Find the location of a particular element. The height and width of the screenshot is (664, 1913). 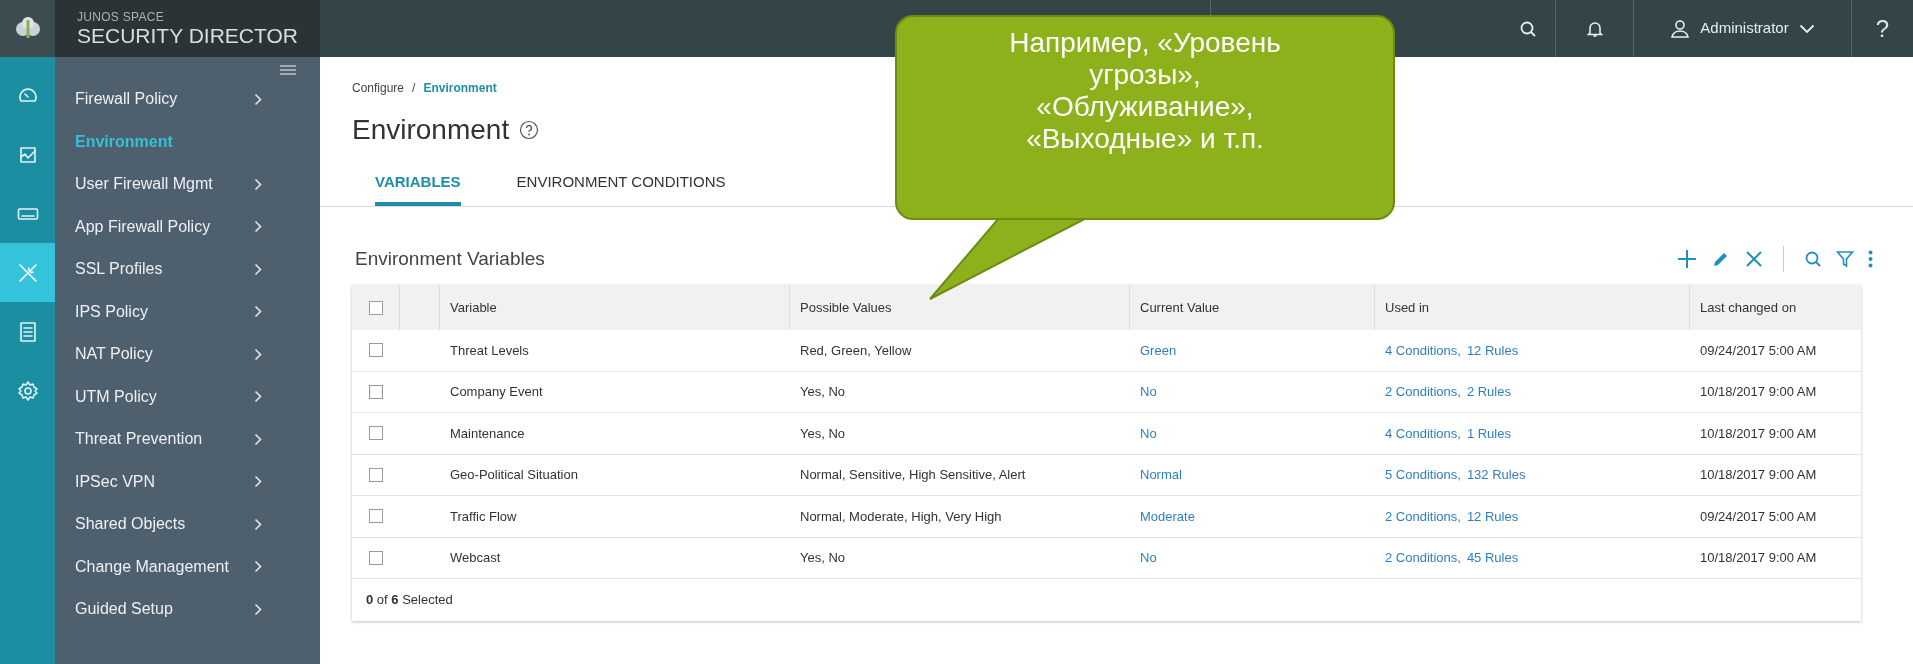

chevron-down-icon is located at coordinates (1806, 28).